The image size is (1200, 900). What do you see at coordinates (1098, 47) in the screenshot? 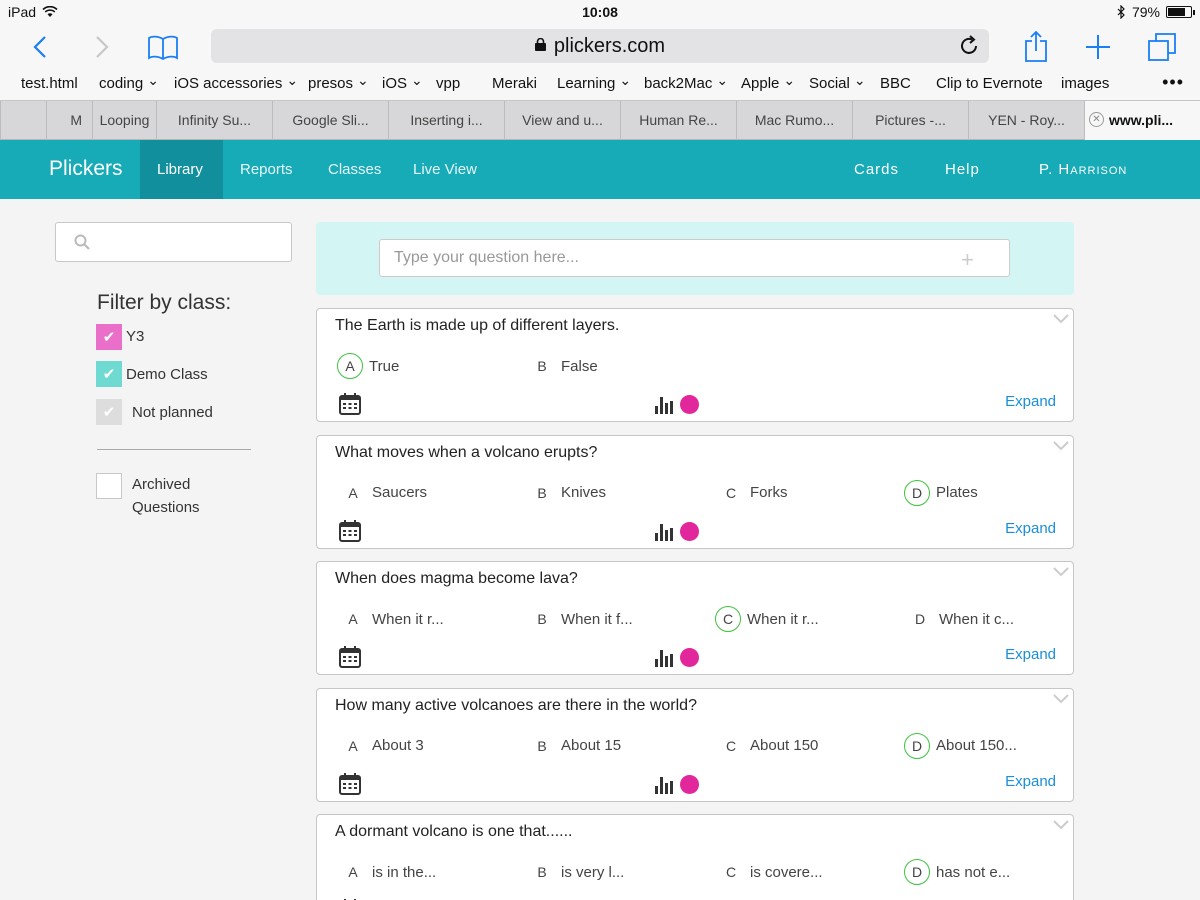
I see `new-tab-icon` at bounding box center [1098, 47].